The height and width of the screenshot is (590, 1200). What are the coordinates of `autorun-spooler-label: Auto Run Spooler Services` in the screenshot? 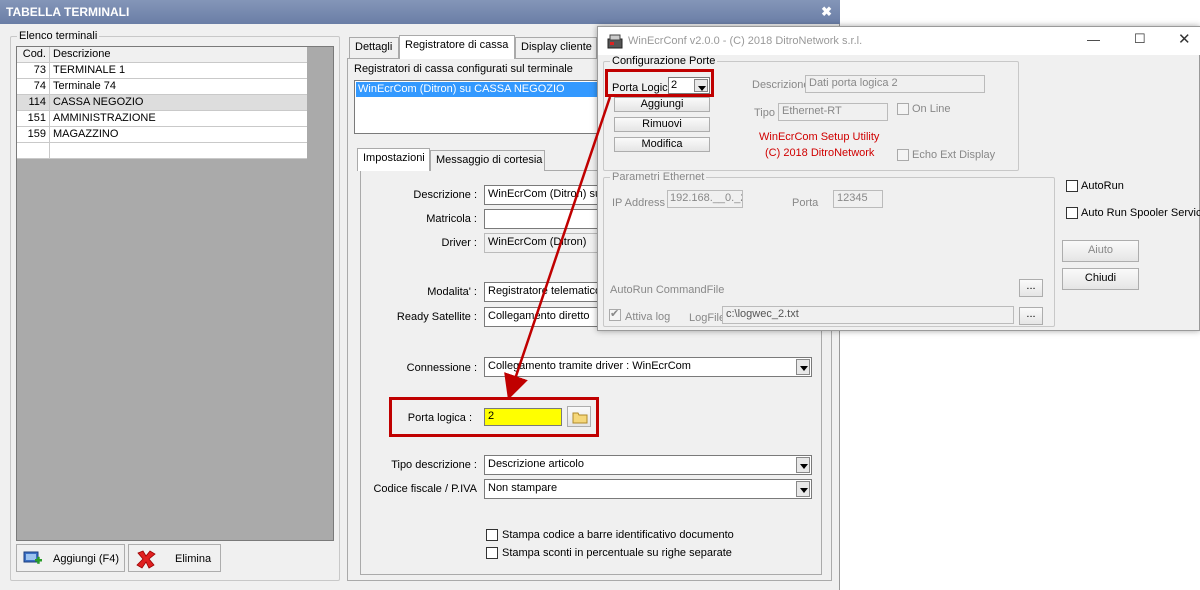 It's located at (1140, 213).